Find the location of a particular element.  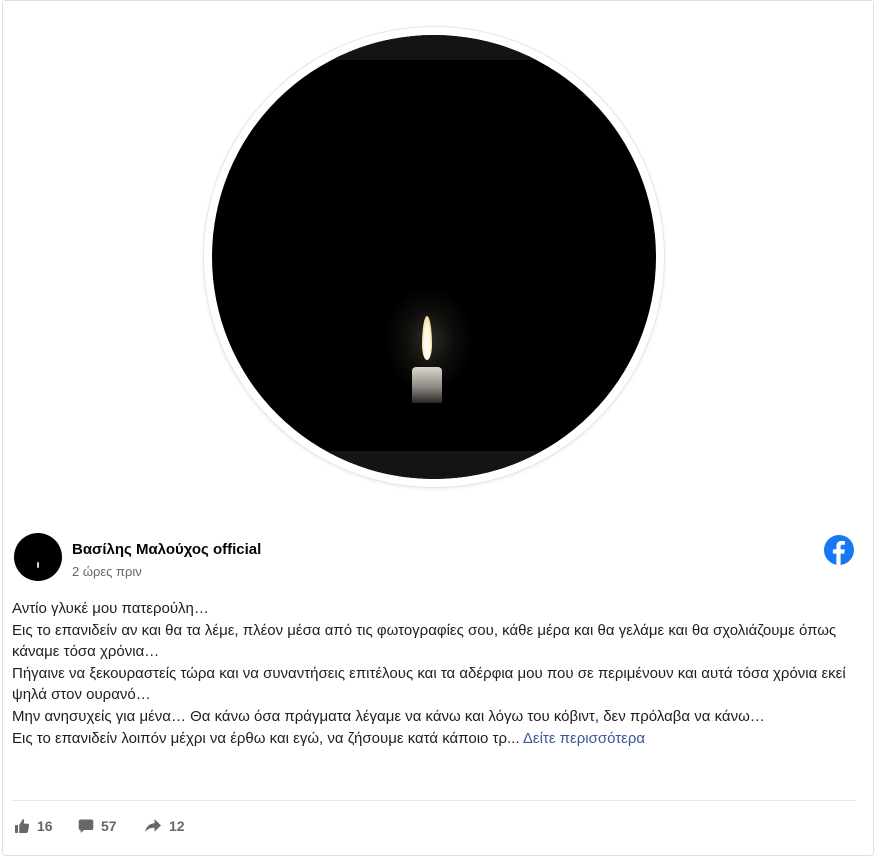

likes-count: 16 is located at coordinates (45, 826).